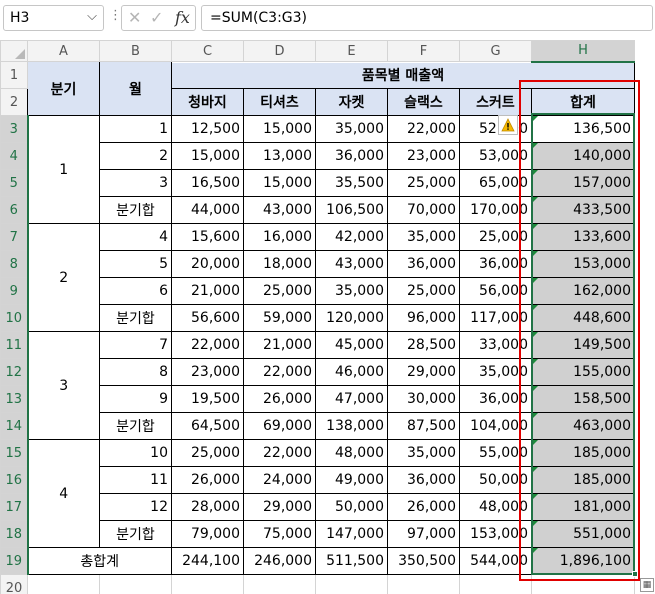 Image resolution: width=655 pixels, height=594 pixels. I want to click on value-cell: 30,000, so click(423, 399).